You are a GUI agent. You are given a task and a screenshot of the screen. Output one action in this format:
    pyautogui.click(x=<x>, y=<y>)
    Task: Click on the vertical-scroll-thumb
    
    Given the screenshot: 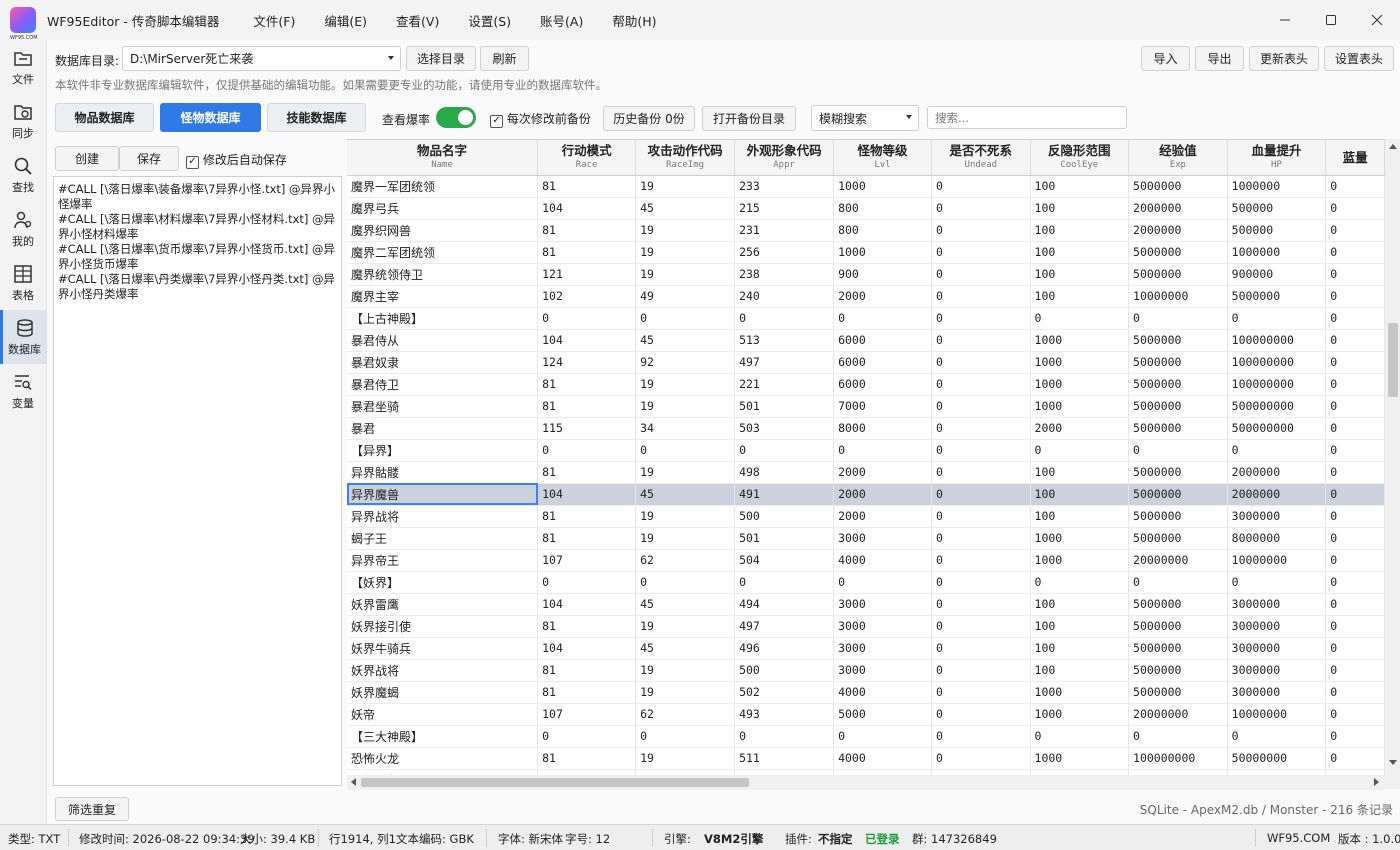 What is the action you would take?
    pyautogui.click(x=1393, y=360)
    